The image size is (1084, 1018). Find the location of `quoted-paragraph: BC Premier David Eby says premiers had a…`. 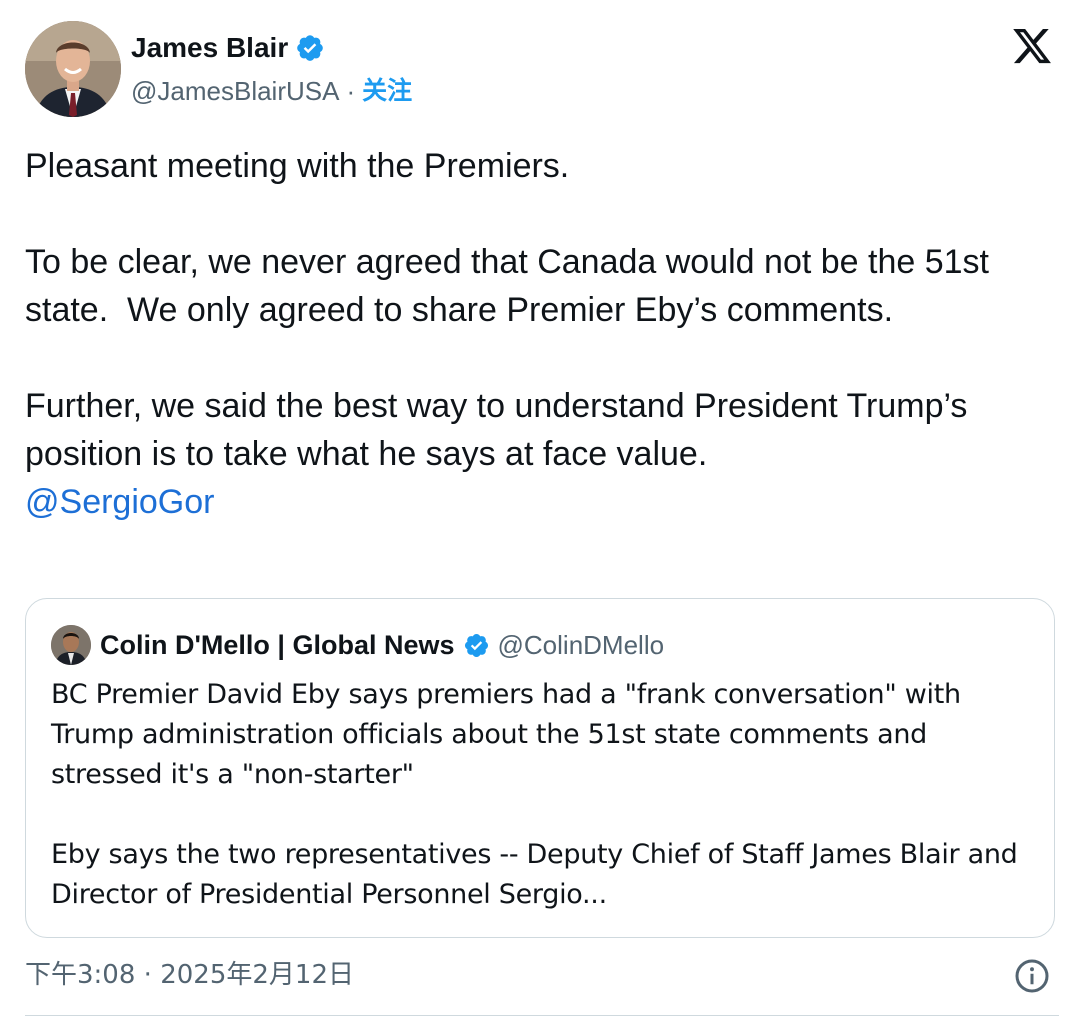

quoted-paragraph: BC Premier David Eby says premiers had a… is located at coordinates (510, 734).